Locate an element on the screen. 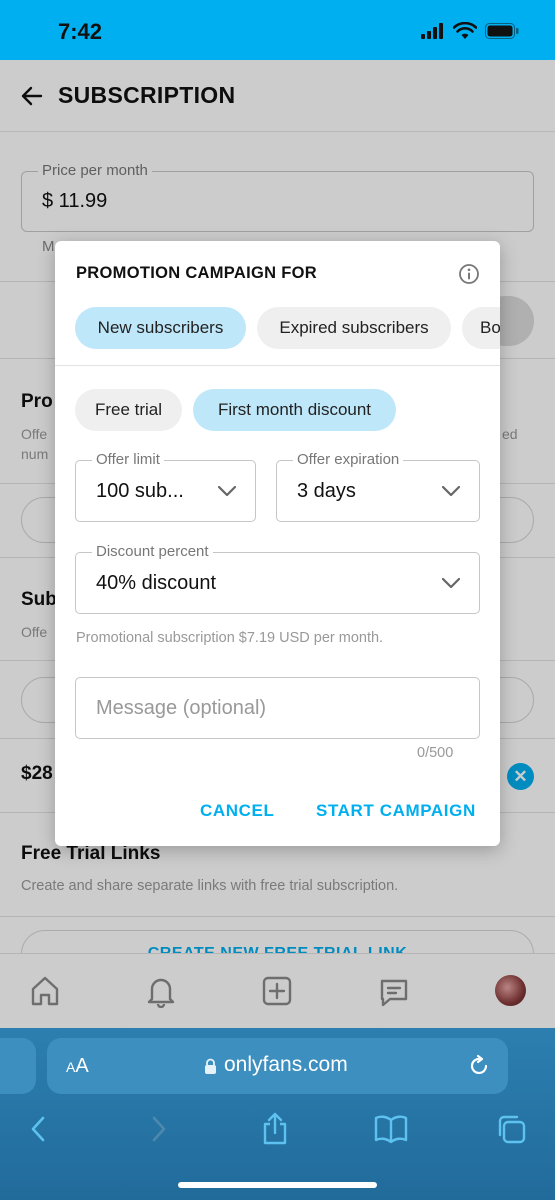 The width and height of the screenshot is (555, 1200). status-icons is located at coordinates (470, 31).